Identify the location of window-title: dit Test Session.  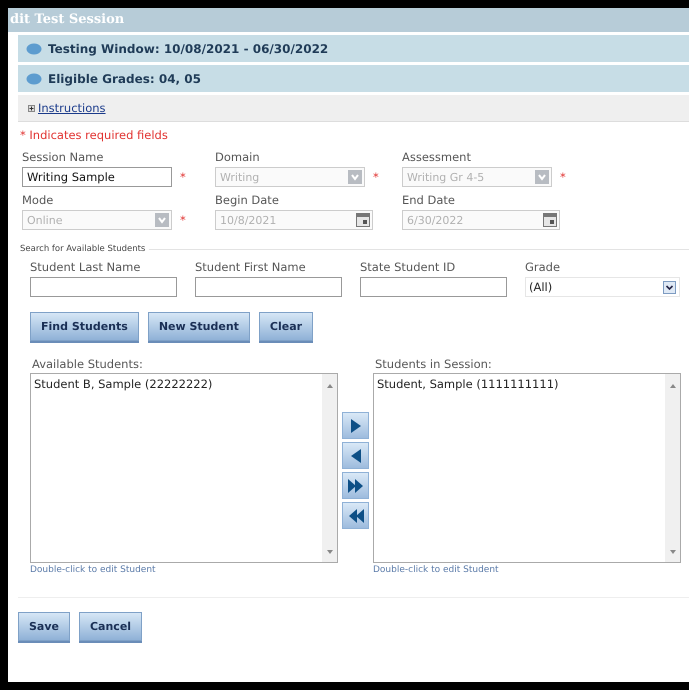
(348, 20).